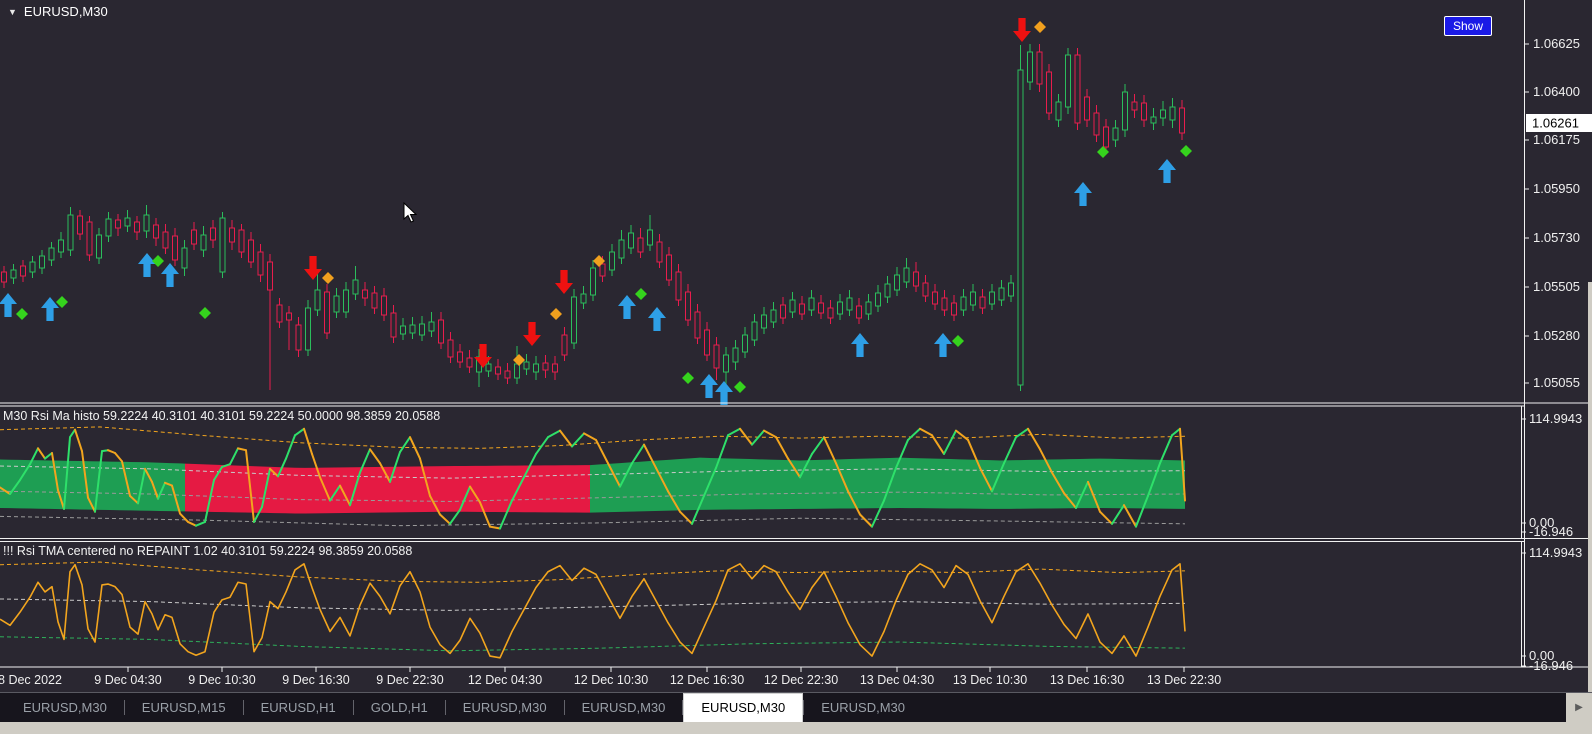  What do you see at coordinates (593, 478) in the screenshot?
I see `indicator1-panel` at bounding box center [593, 478].